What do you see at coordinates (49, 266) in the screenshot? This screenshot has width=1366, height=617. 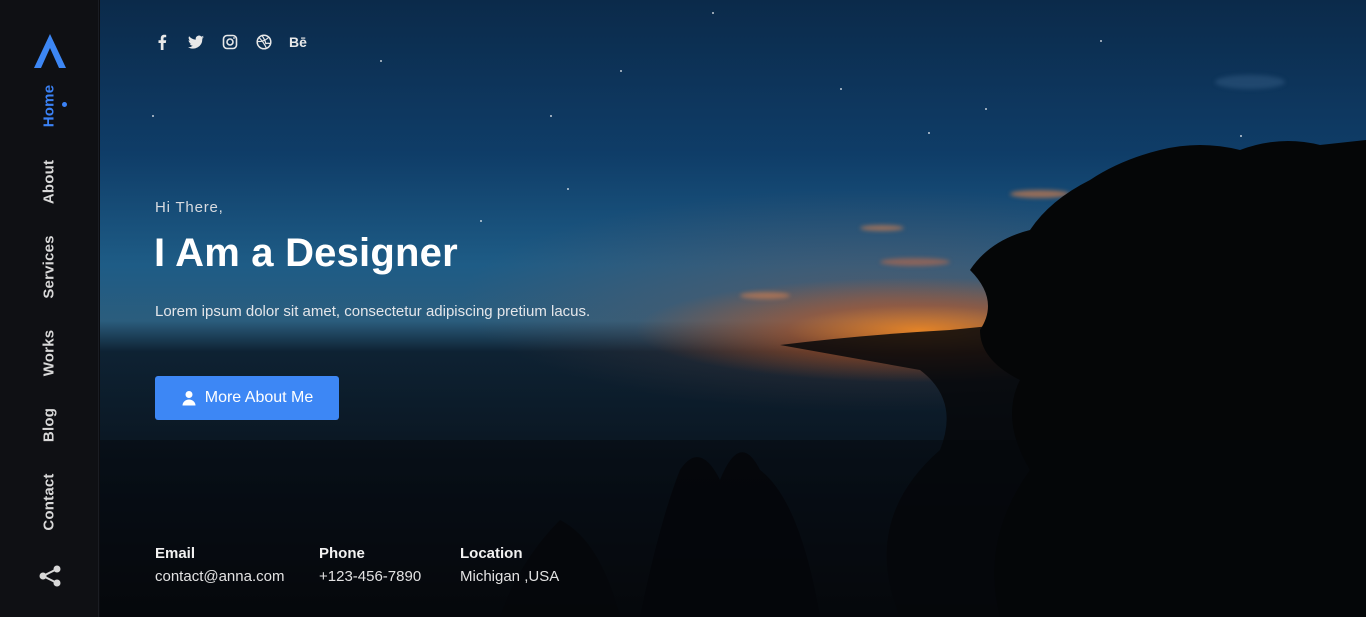 I see `nav-services: Services` at bounding box center [49, 266].